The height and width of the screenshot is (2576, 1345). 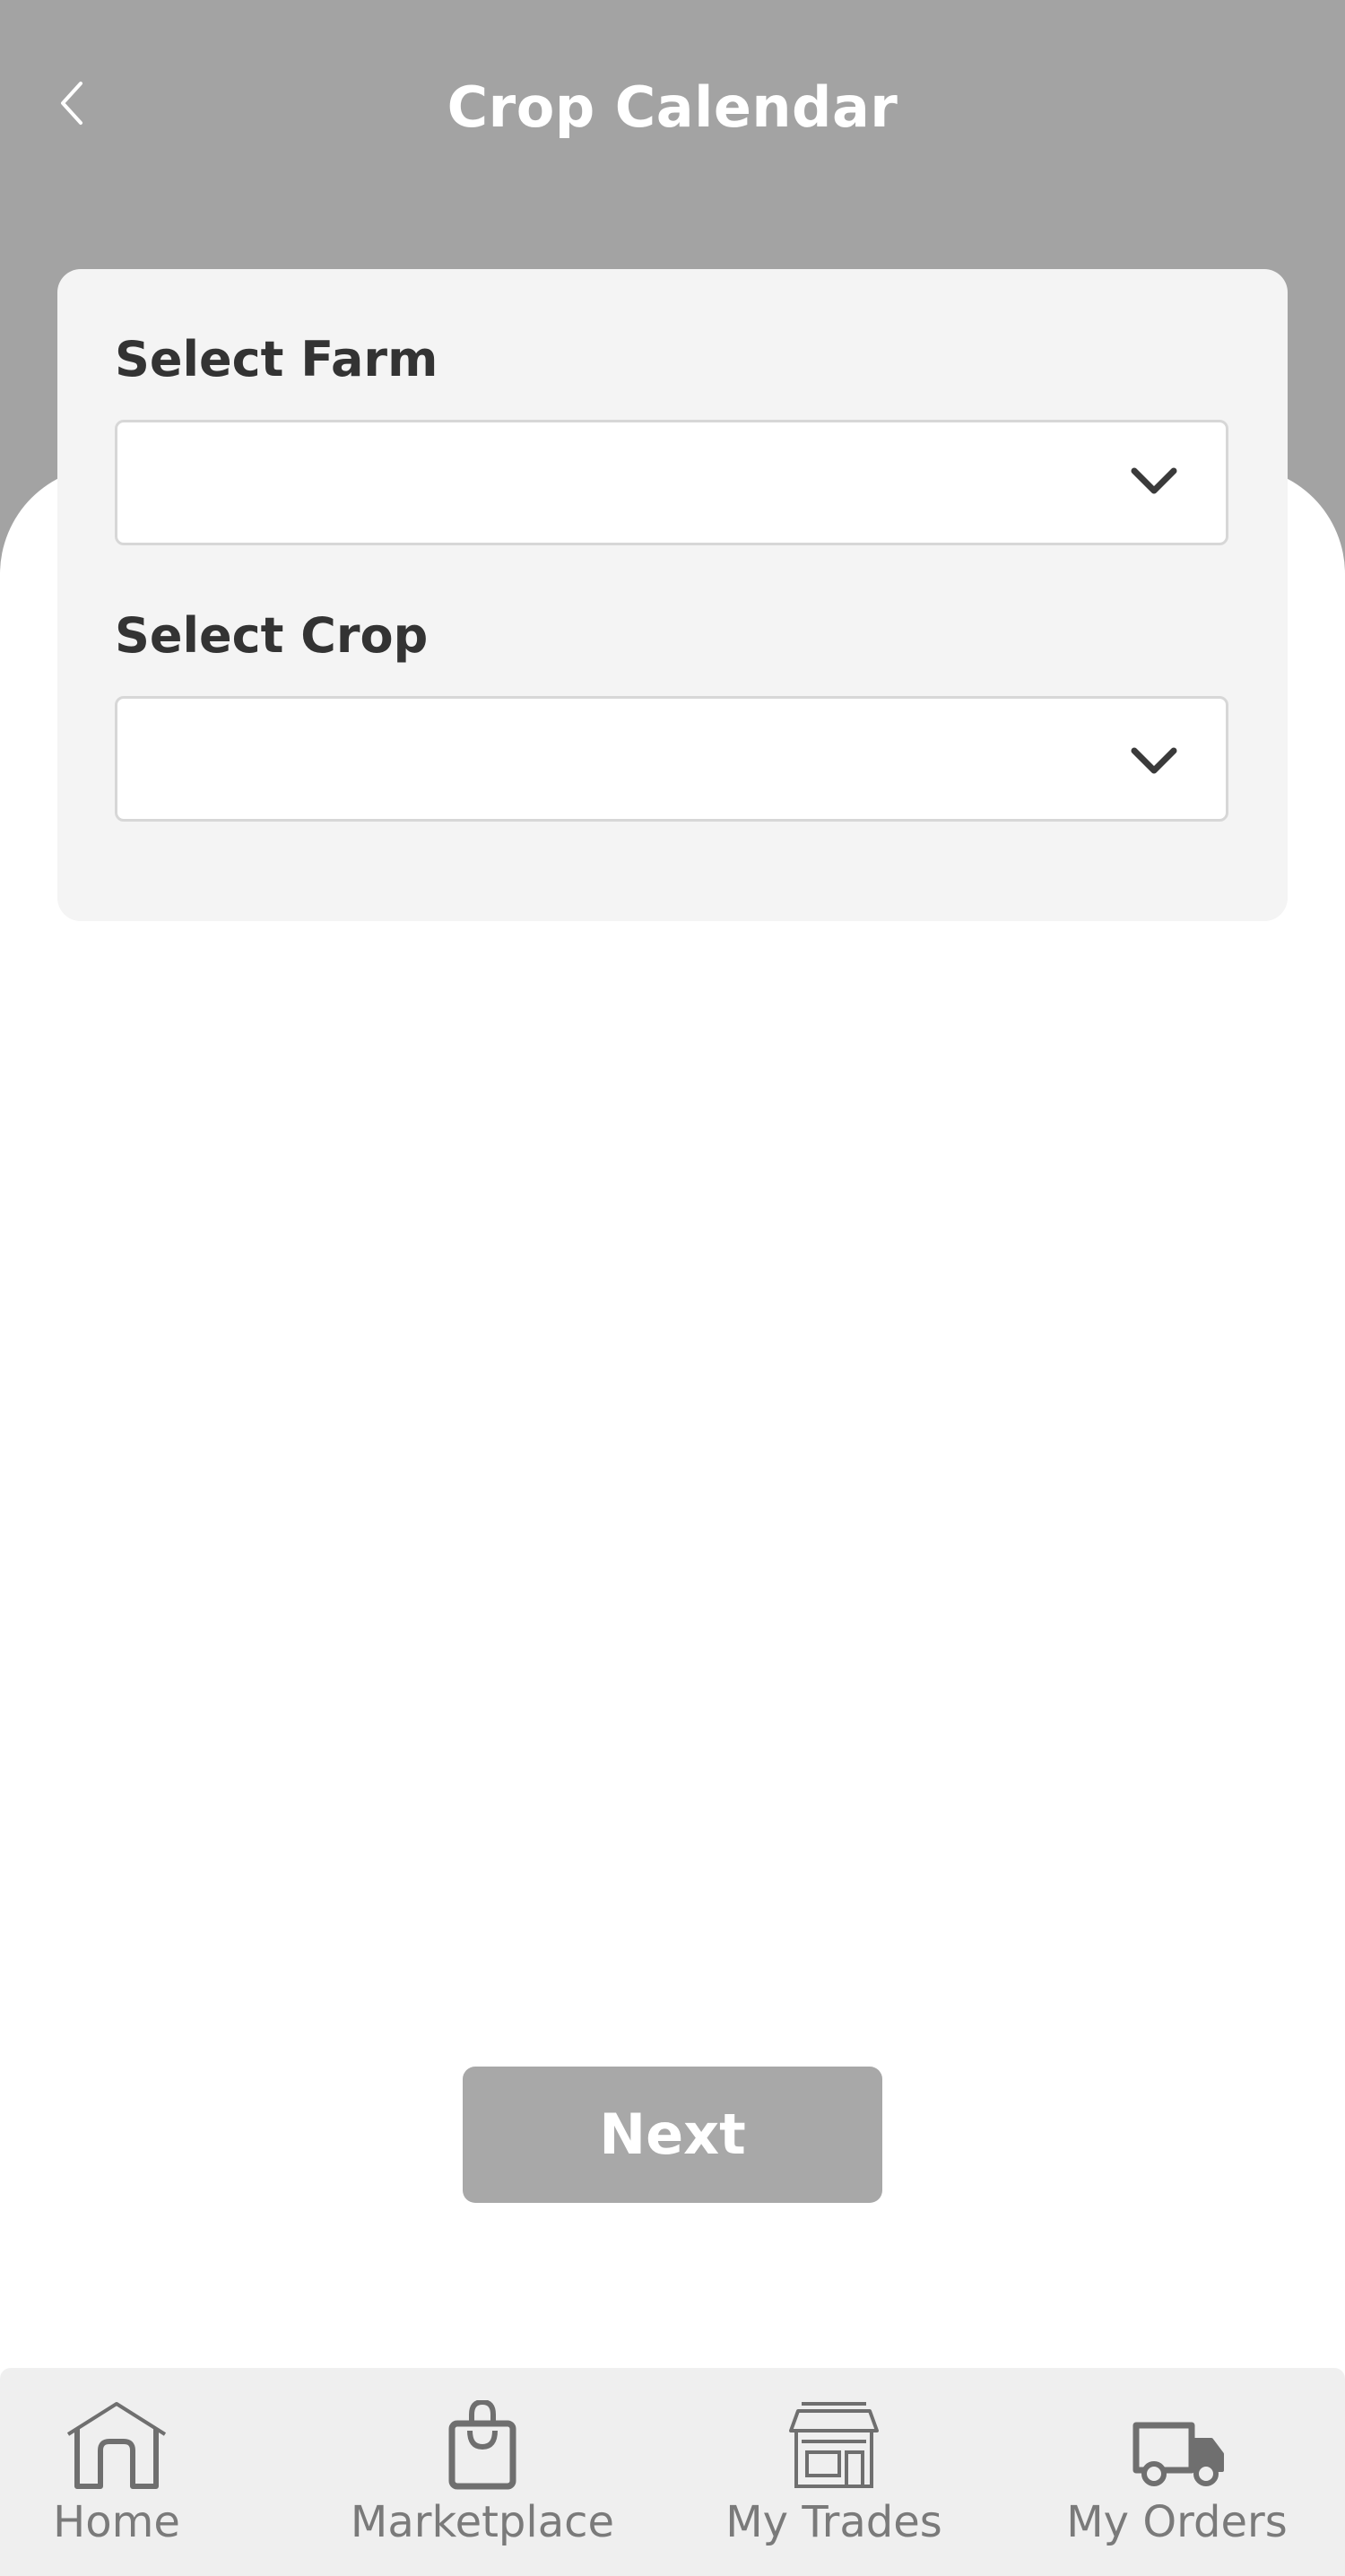 I want to click on nav-label-my-trades: My Trades, so click(x=833, y=2522).